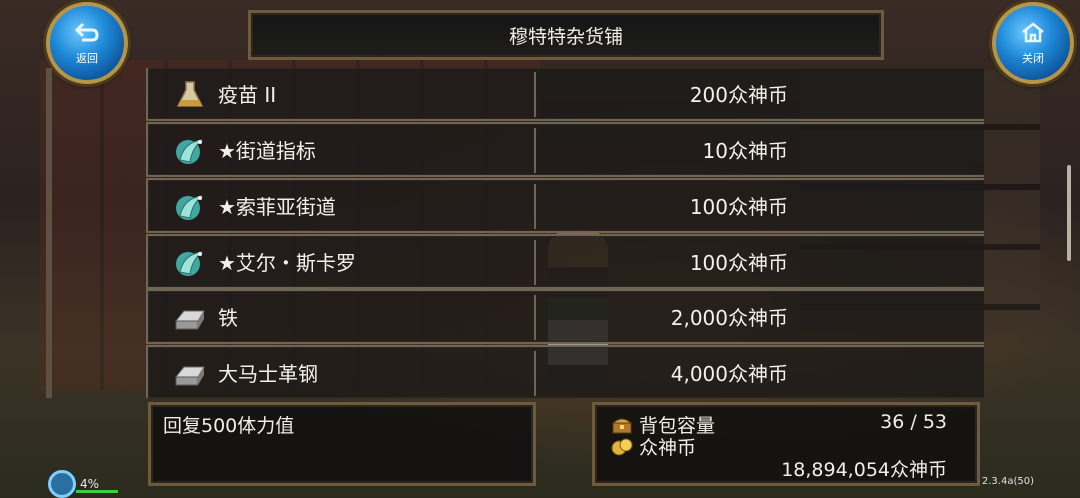 The height and width of the screenshot is (498, 1080). What do you see at coordinates (729, 374) in the screenshot?
I see `item-price: 4,000众神币` at bounding box center [729, 374].